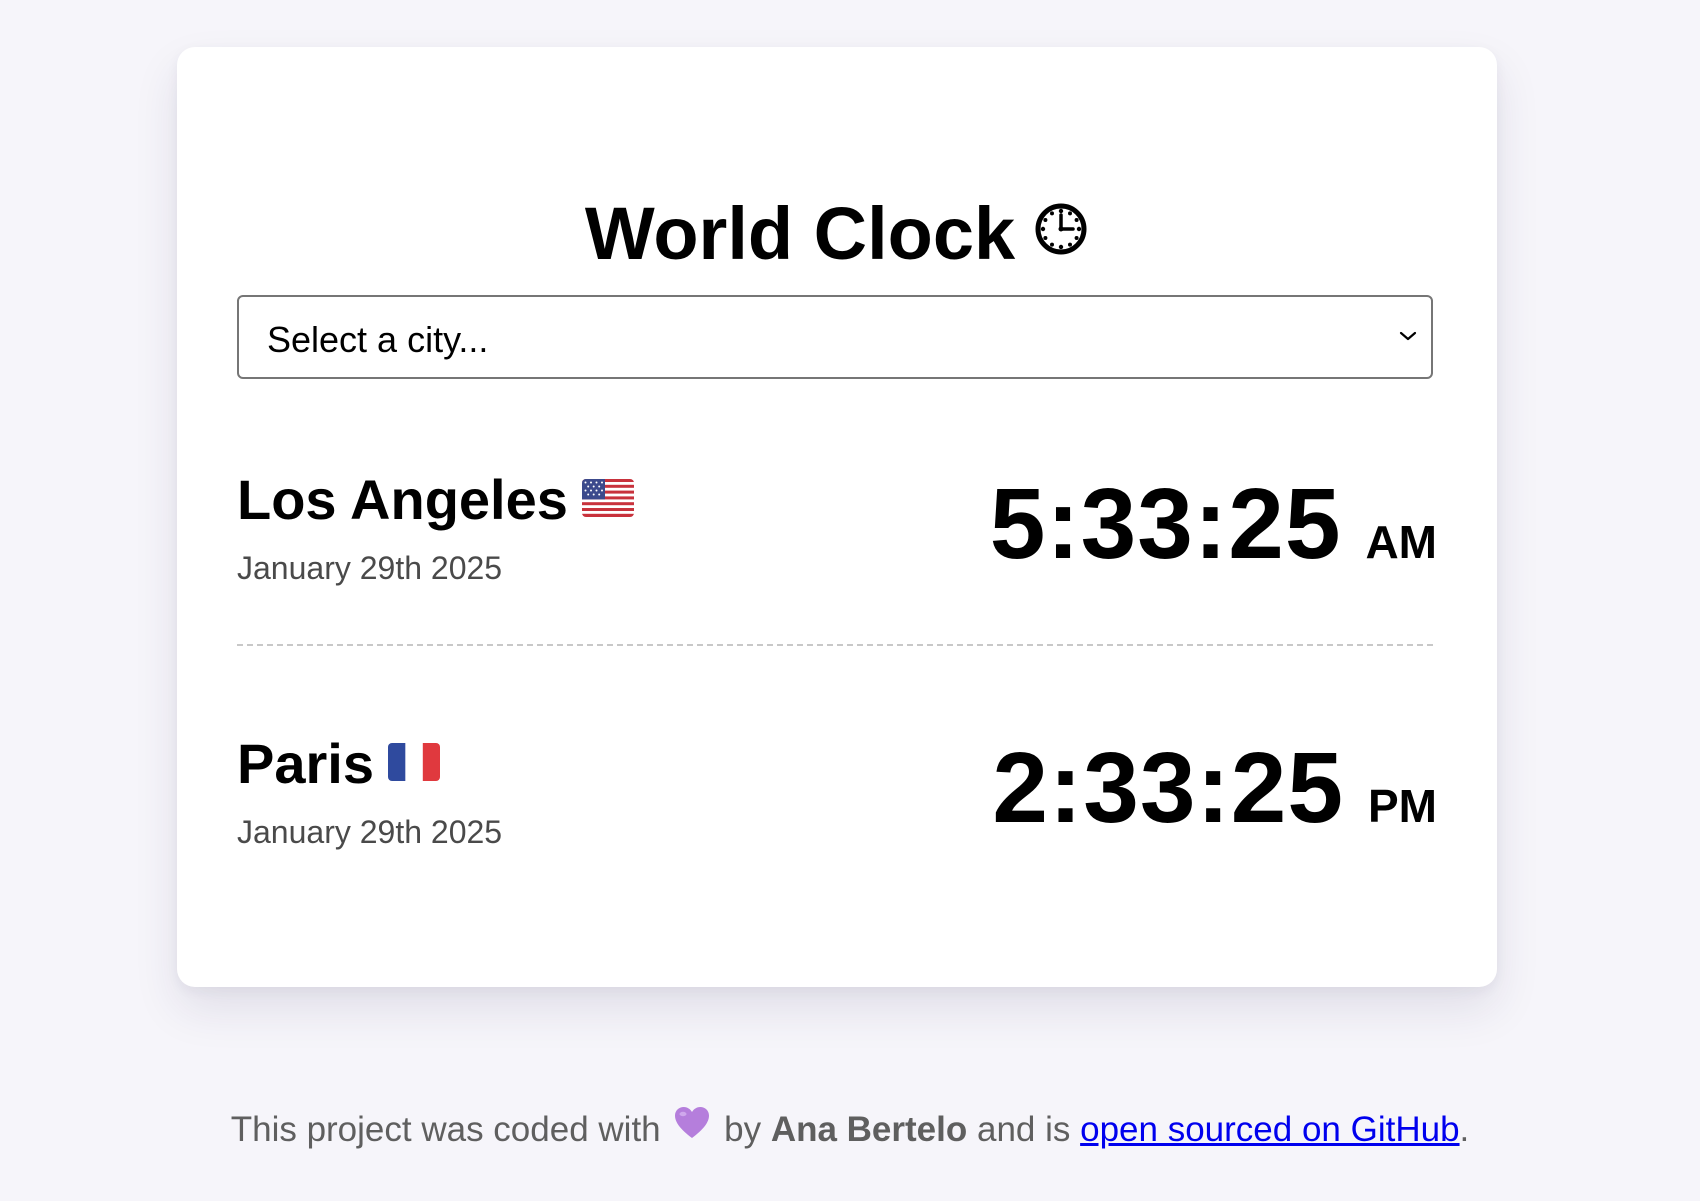 Image resolution: width=1700 pixels, height=1201 pixels. What do you see at coordinates (837, 547) in the screenshot?
I see `city-row-los-angeles: Los Angeles January 29th 2025 5:33:25 AM` at bounding box center [837, 547].